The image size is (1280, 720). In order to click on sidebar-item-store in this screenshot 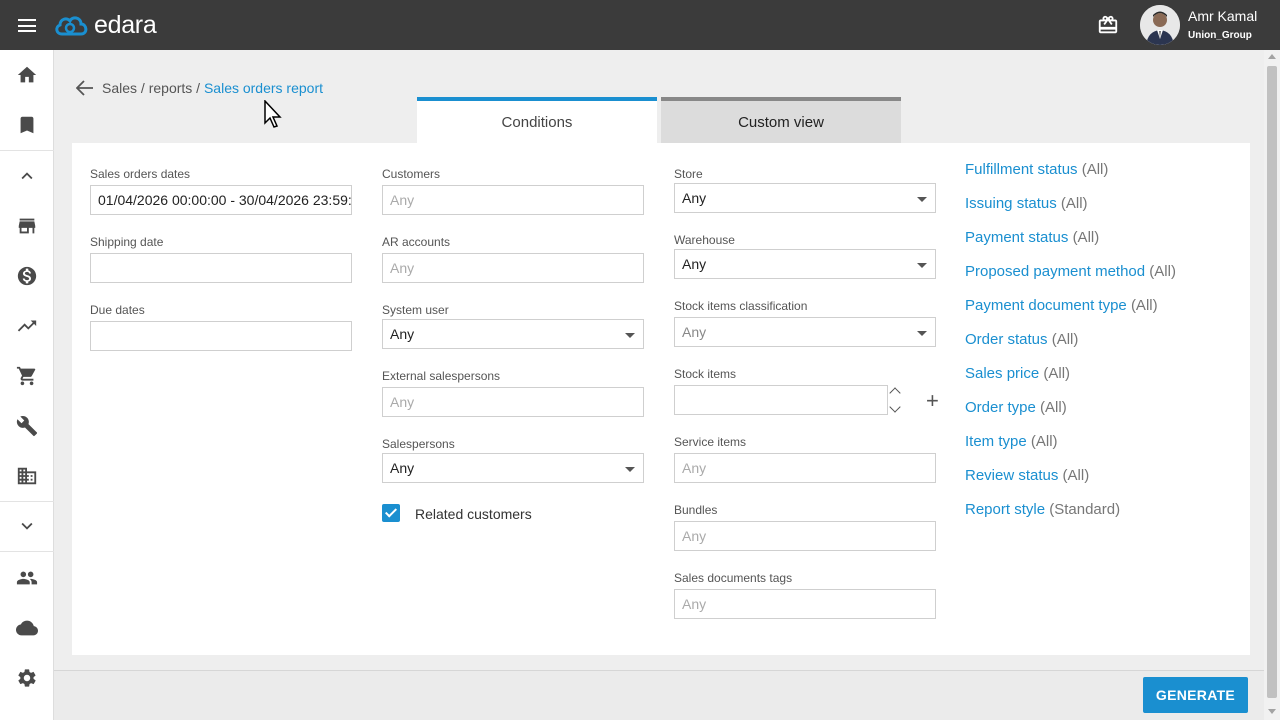, I will do `click(27, 226)`.